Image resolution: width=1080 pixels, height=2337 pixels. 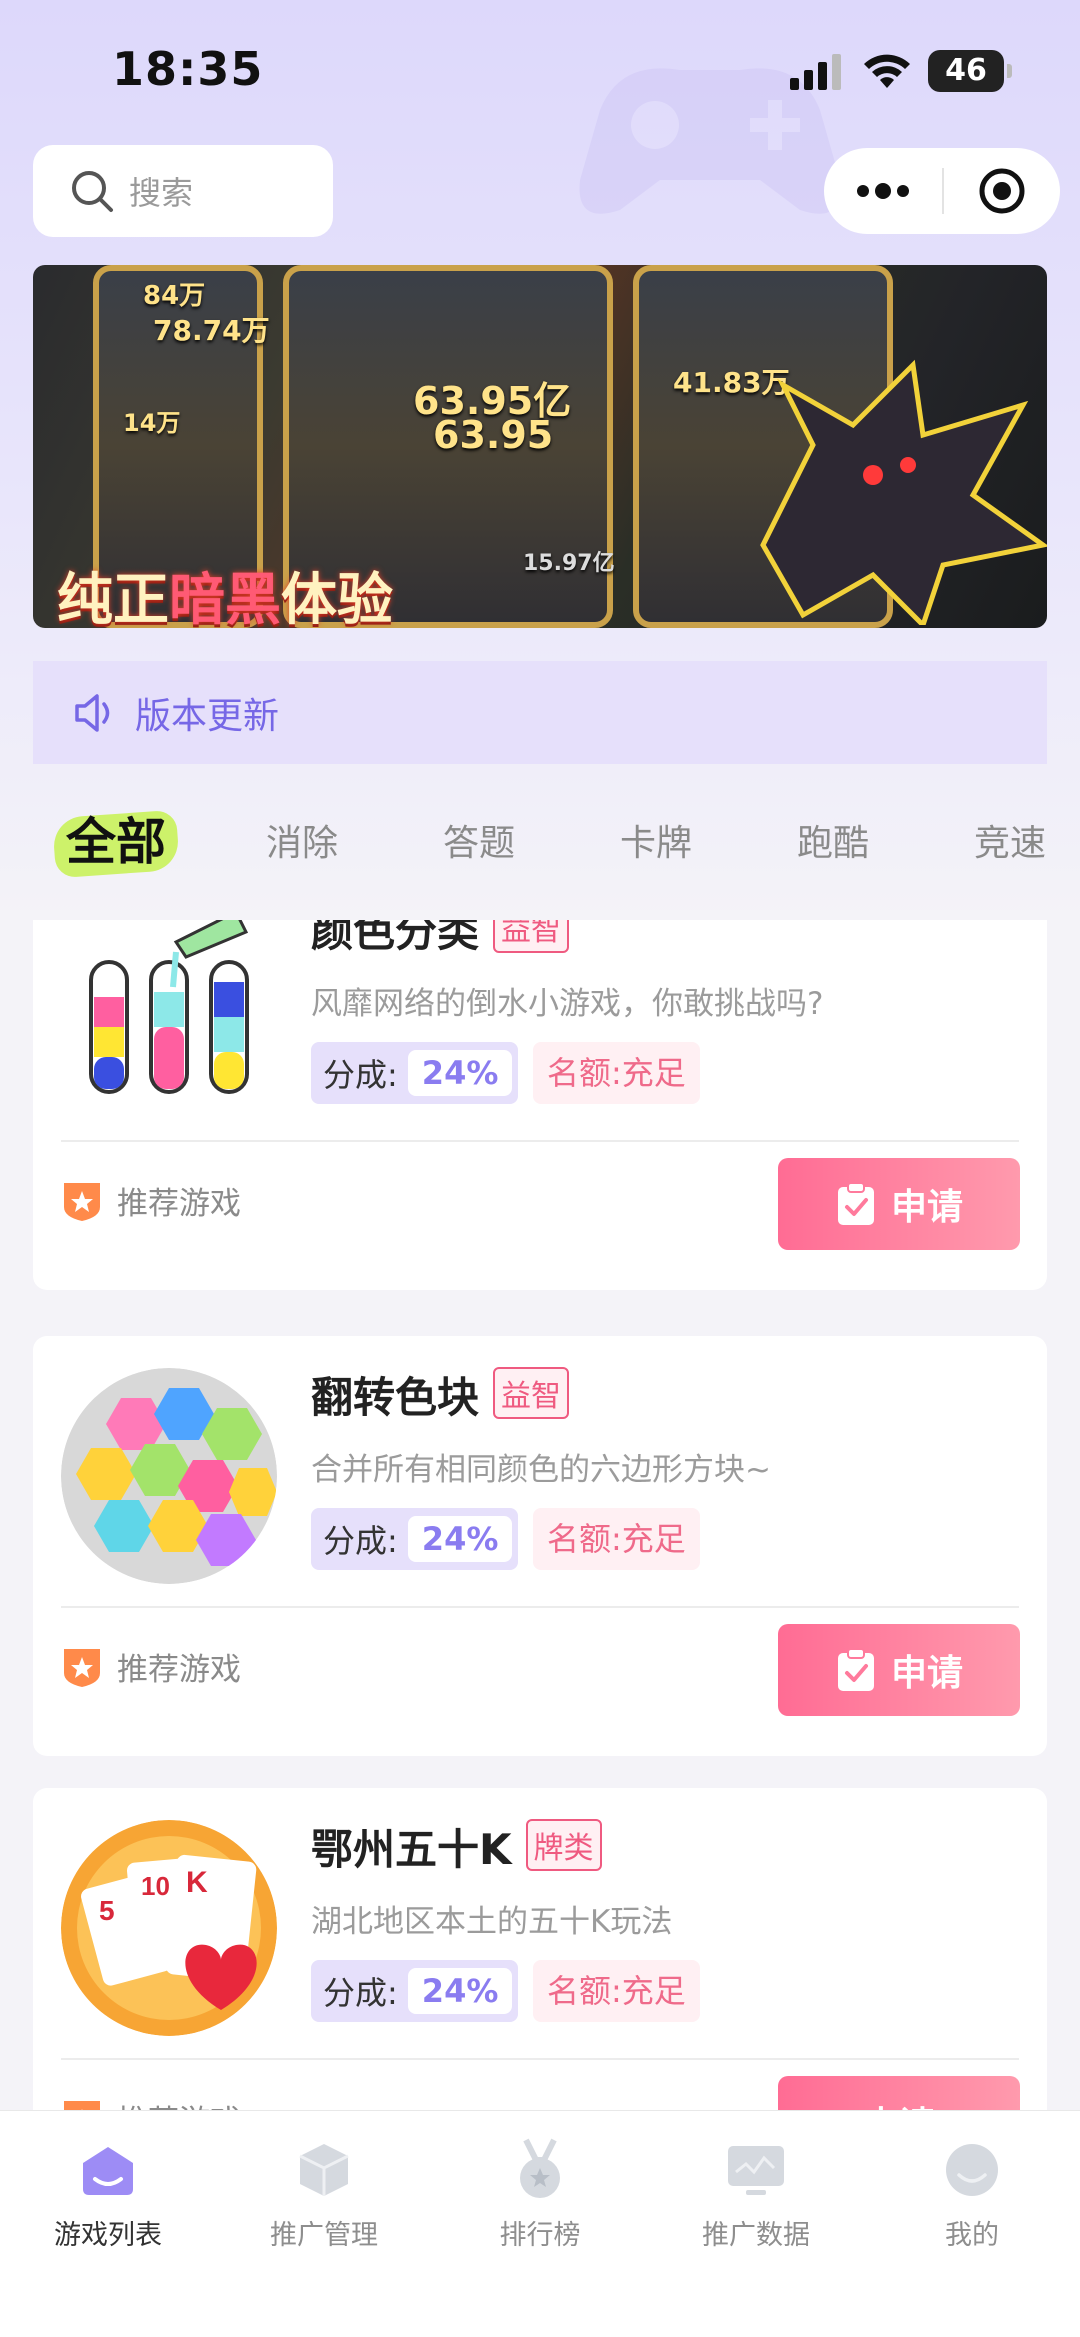 What do you see at coordinates (492, 1922) in the screenshot?
I see `game-description: 湖北地区本土的五十K玩法` at bounding box center [492, 1922].